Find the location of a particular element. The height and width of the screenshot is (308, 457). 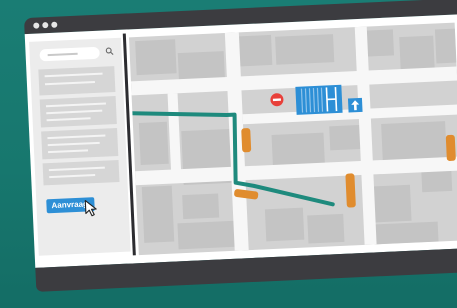

window-control-close is located at coordinates (36, 25).